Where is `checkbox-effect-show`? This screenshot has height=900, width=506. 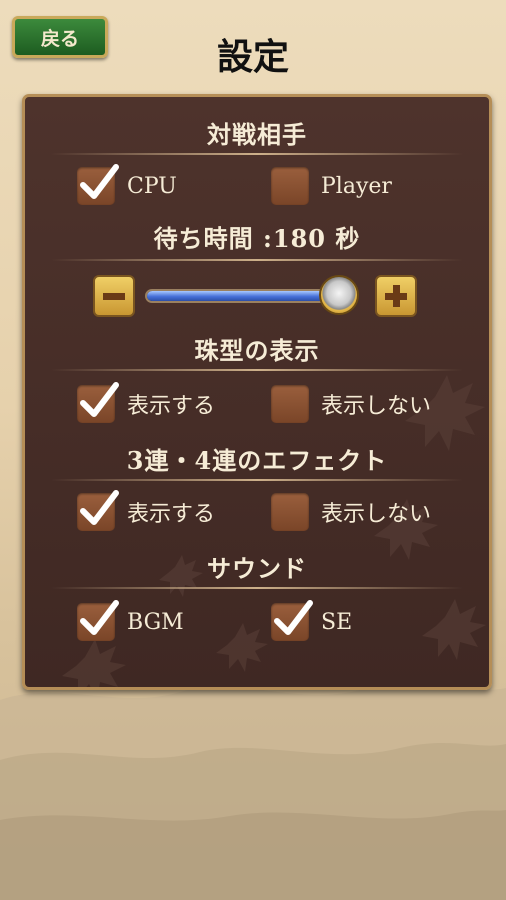
checkbox-effect-show is located at coordinates (98, 510).